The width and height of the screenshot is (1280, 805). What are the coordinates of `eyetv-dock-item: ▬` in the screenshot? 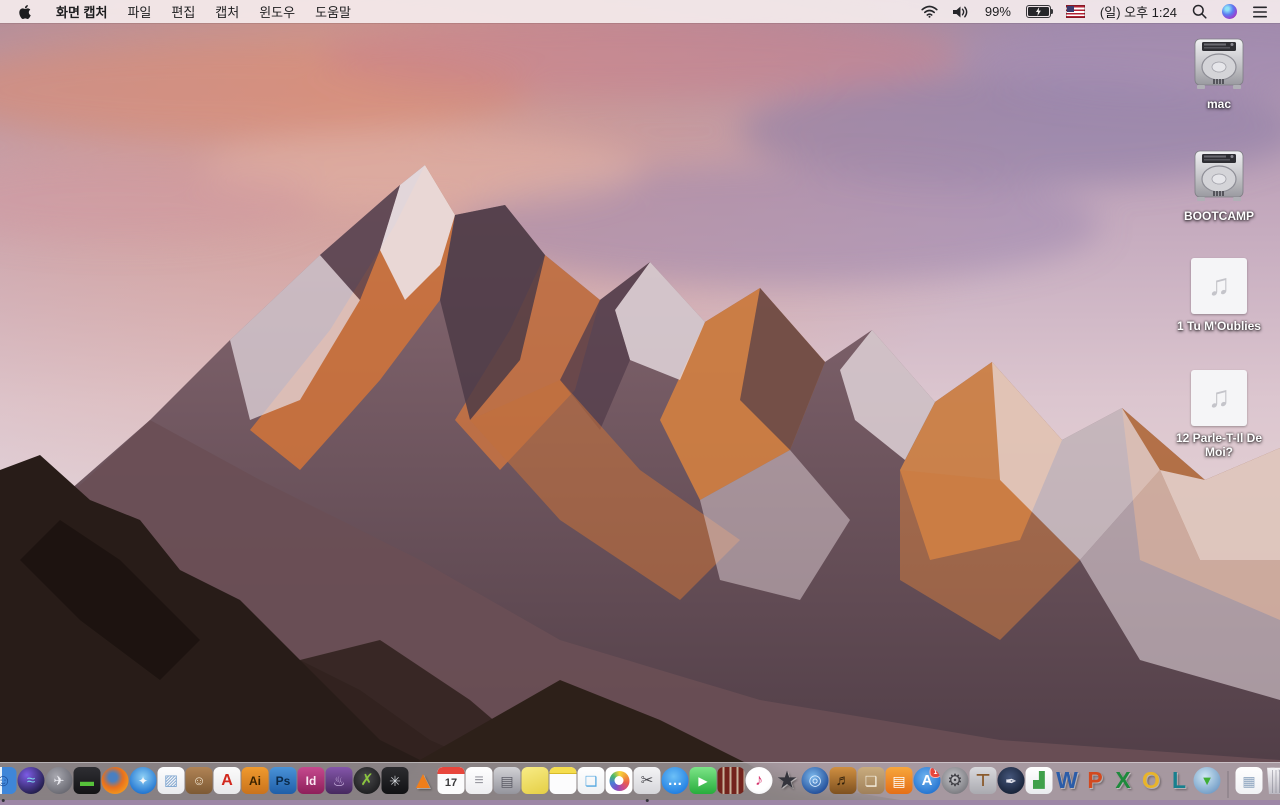 It's located at (87, 783).